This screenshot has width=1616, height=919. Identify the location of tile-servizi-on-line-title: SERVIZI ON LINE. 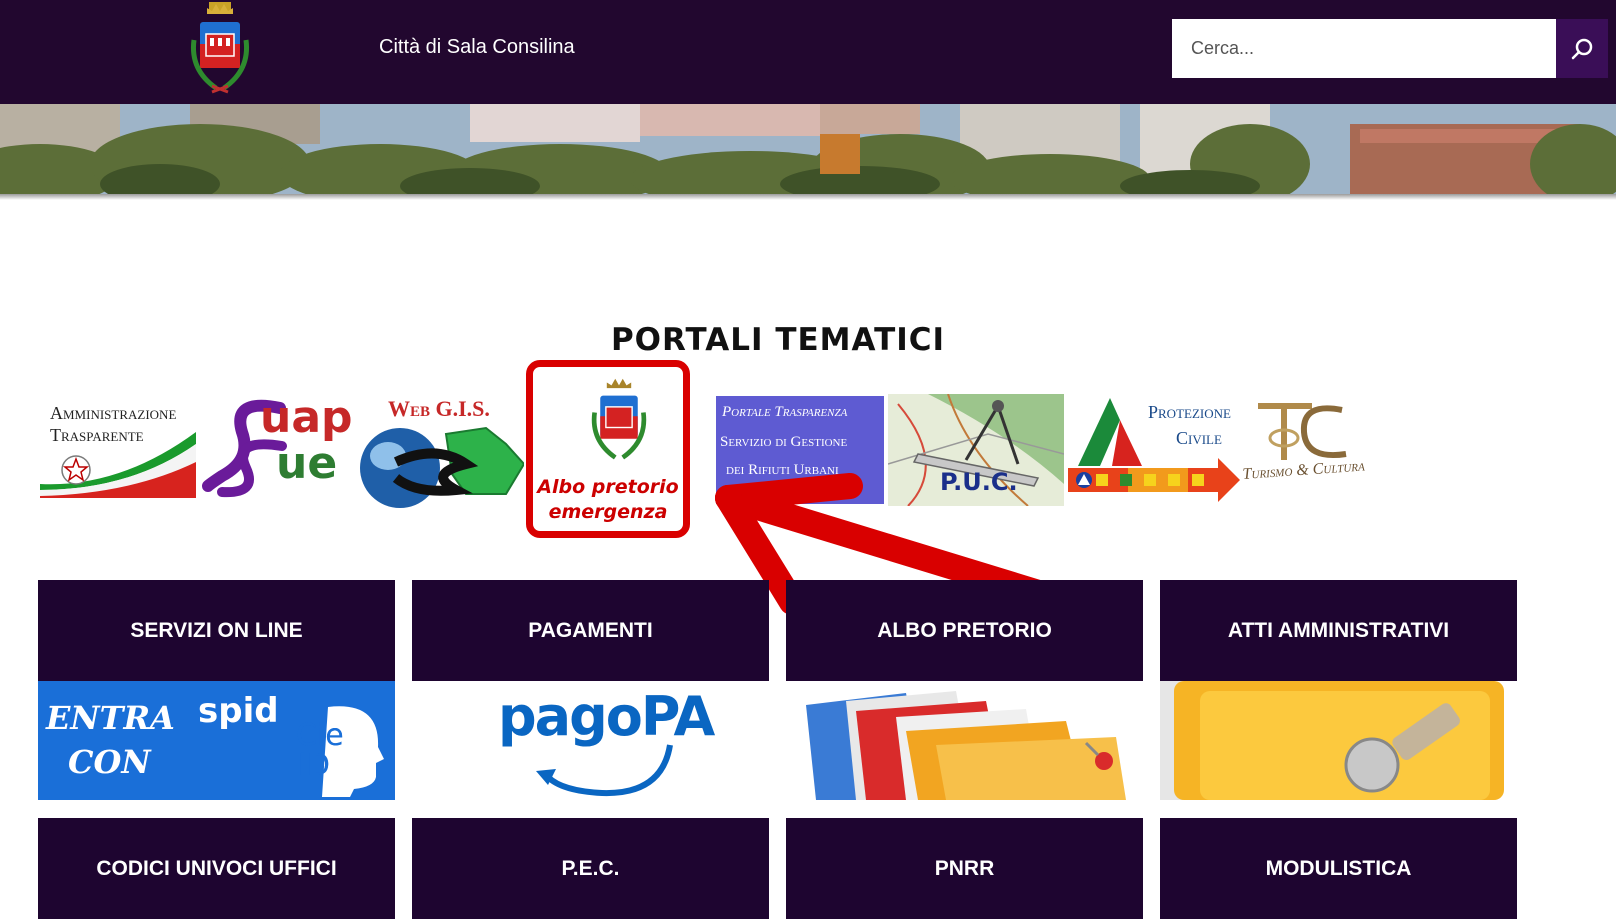
(216, 630).